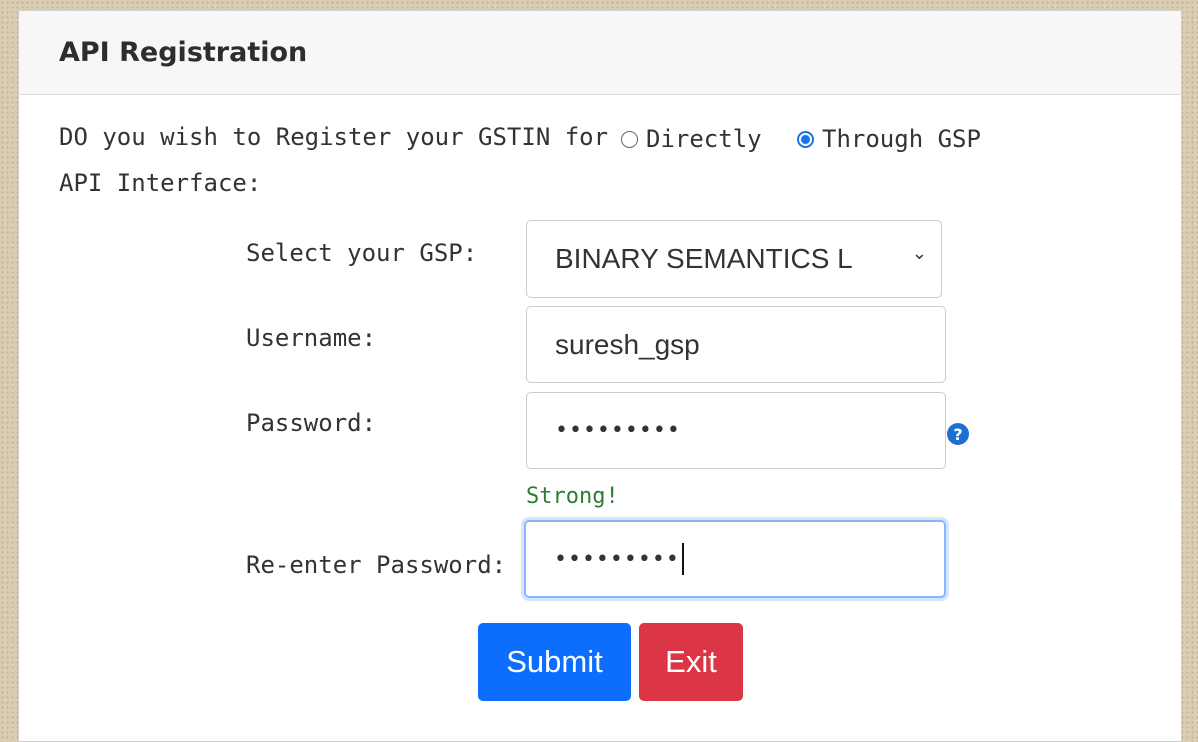 The width and height of the screenshot is (1198, 742). What do you see at coordinates (618, 430) in the screenshot?
I see `password-value: •••••••••` at bounding box center [618, 430].